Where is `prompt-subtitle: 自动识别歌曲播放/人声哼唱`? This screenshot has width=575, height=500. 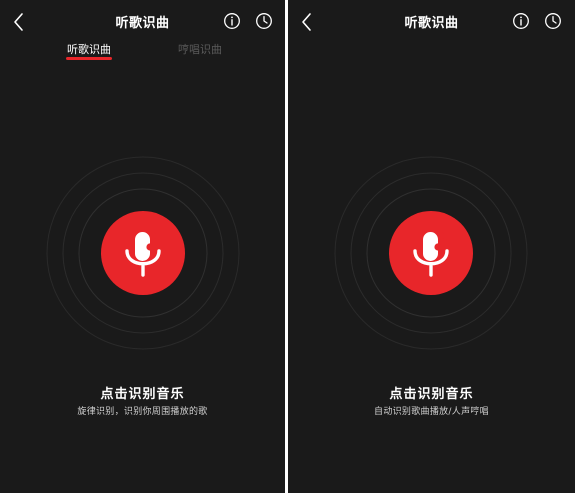
prompt-subtitle: 自动识别歌曲播放/人声哼唱 is located at coordinates (431, 412).